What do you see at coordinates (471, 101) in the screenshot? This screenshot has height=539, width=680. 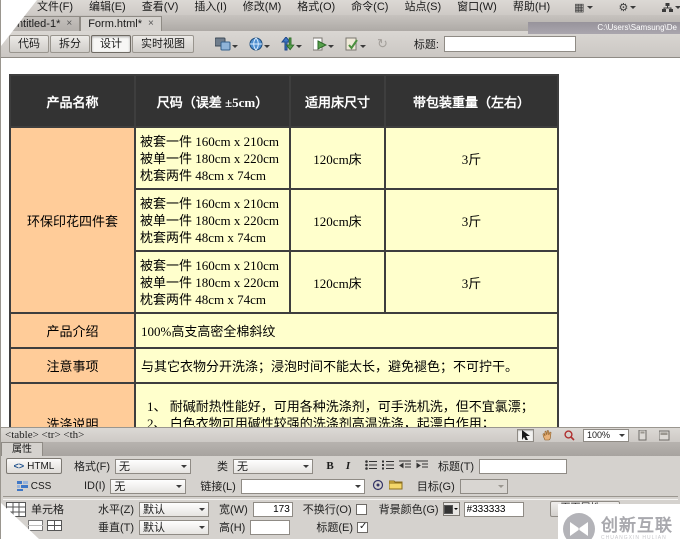 I see `header-weight: 带包装重量（左右）` at bounding box center [471, 101].